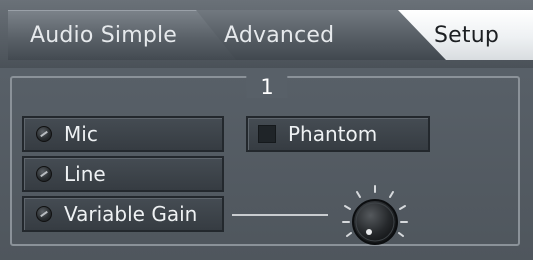 The image size is (533, 260). Describe the element at coordinates (267, 134) in the screenshot. I see `checkbox-square-icon` at that location.